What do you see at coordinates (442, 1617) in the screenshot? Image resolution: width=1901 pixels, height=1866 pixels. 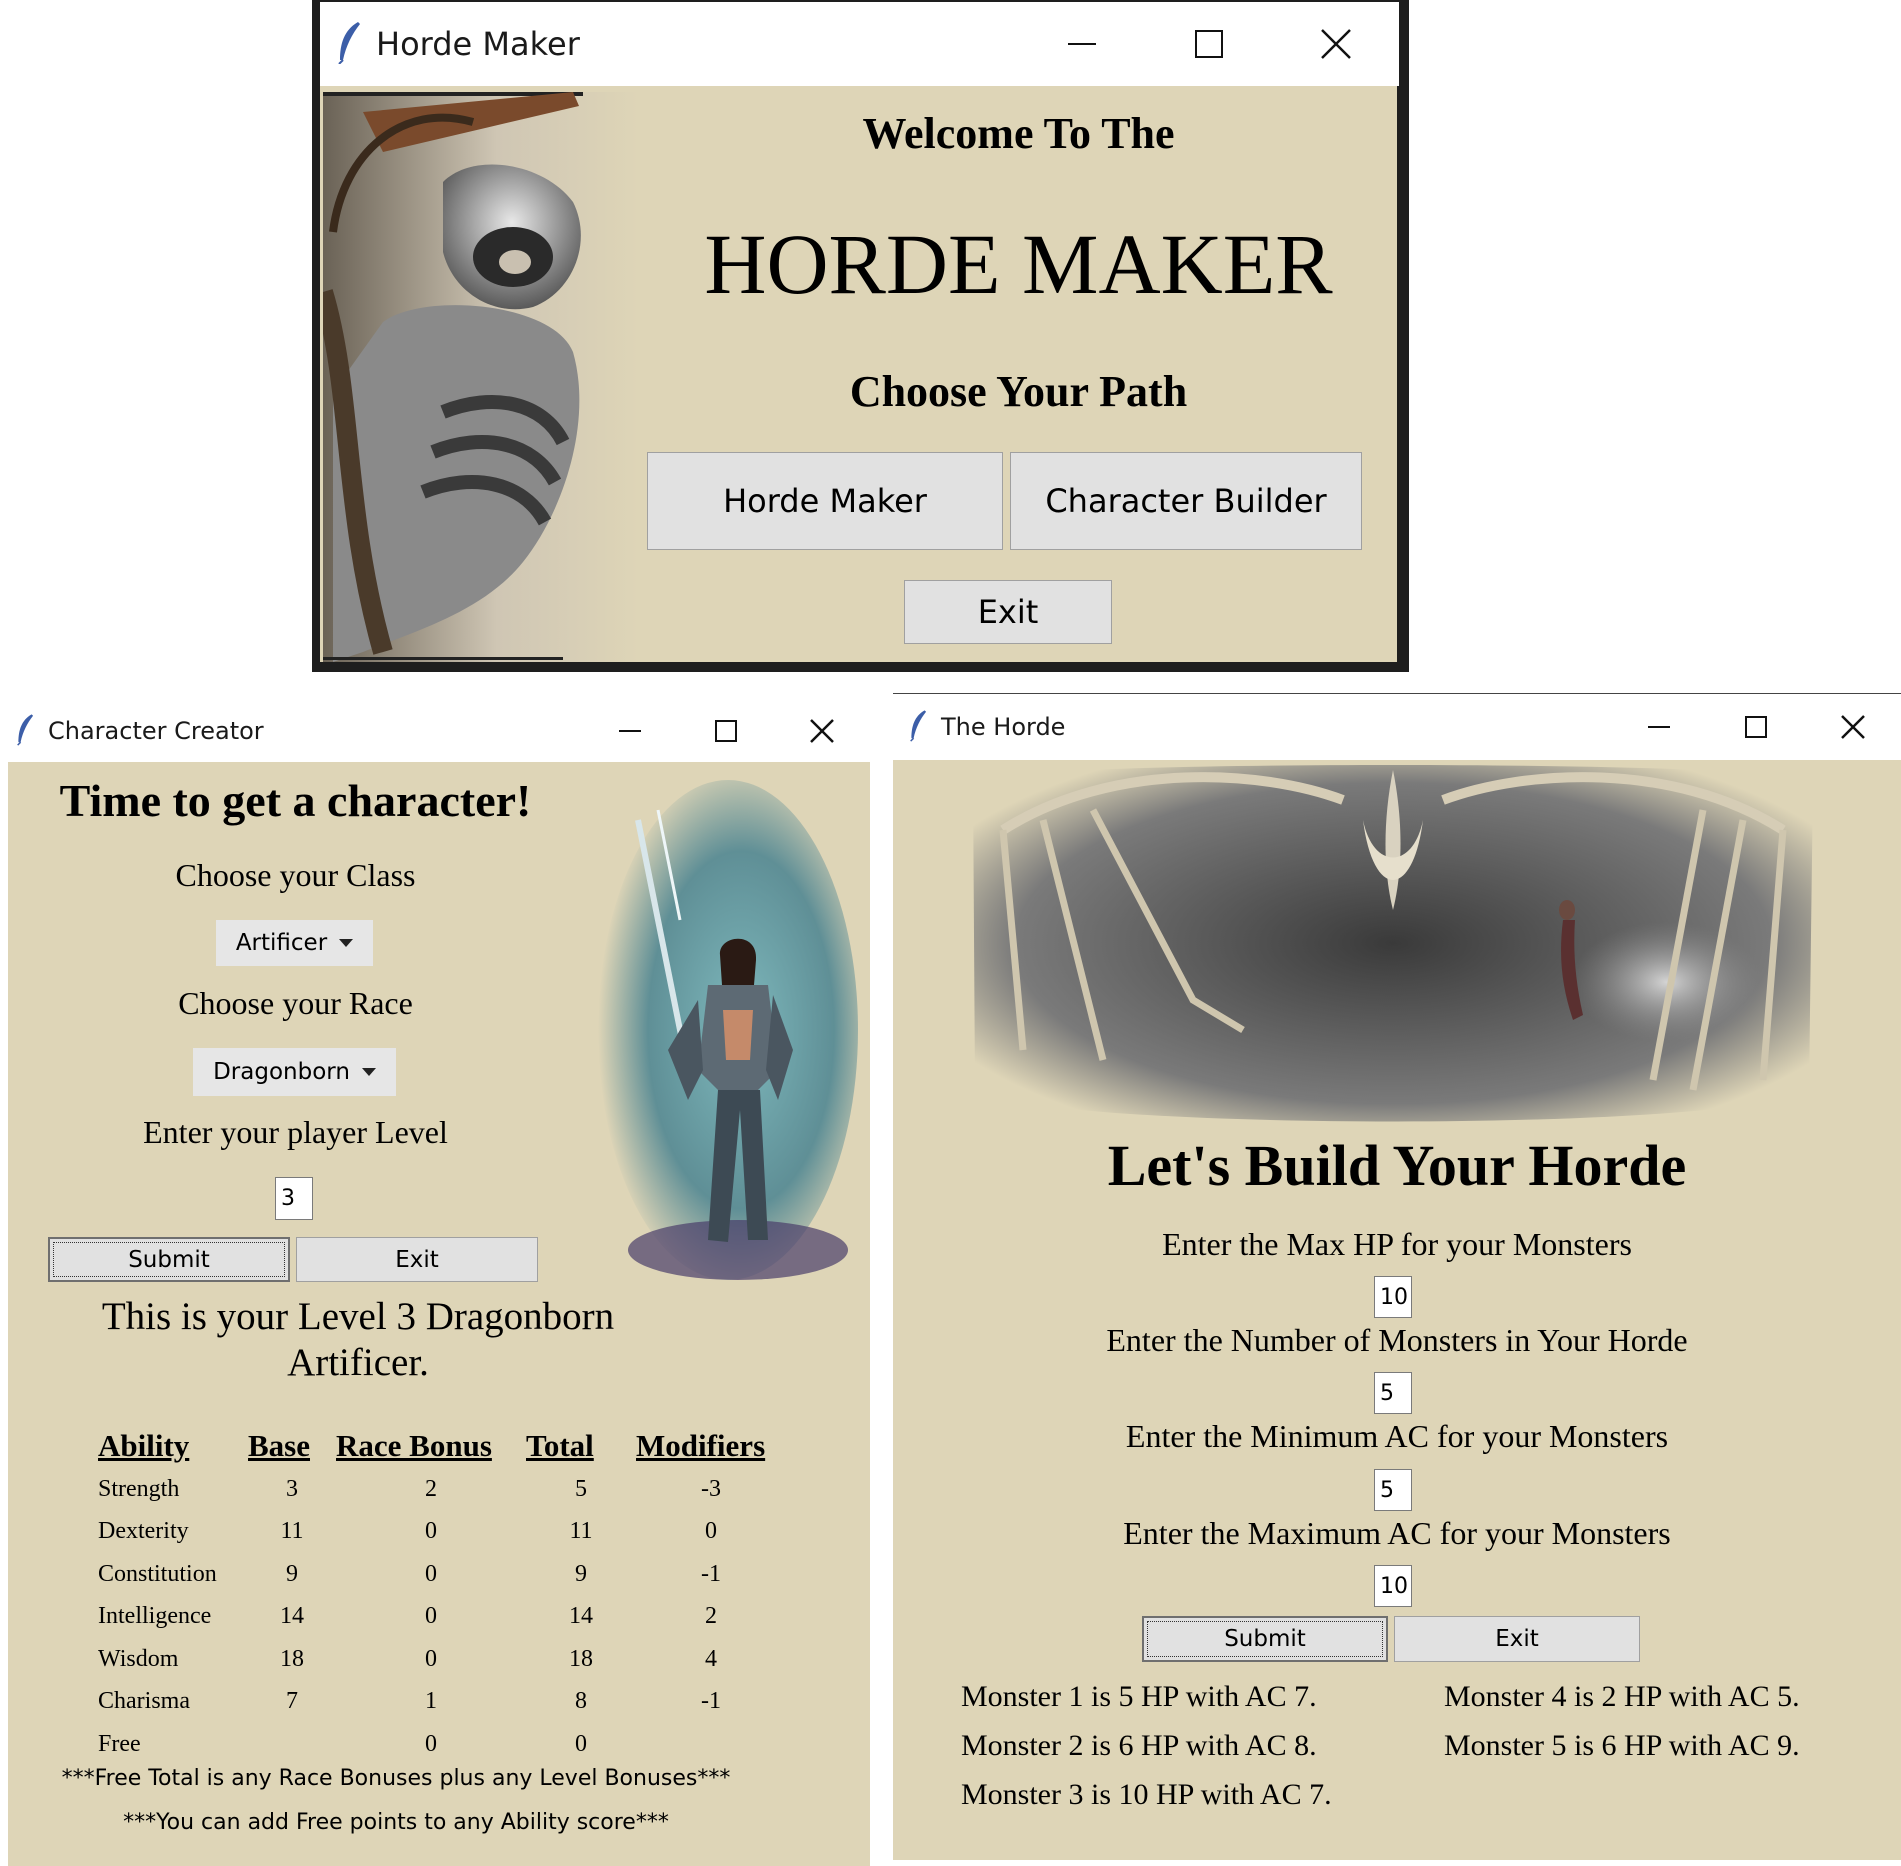 I see `table-row: Intelligence 14 0 14 2` at bounding box center [442, 1617].